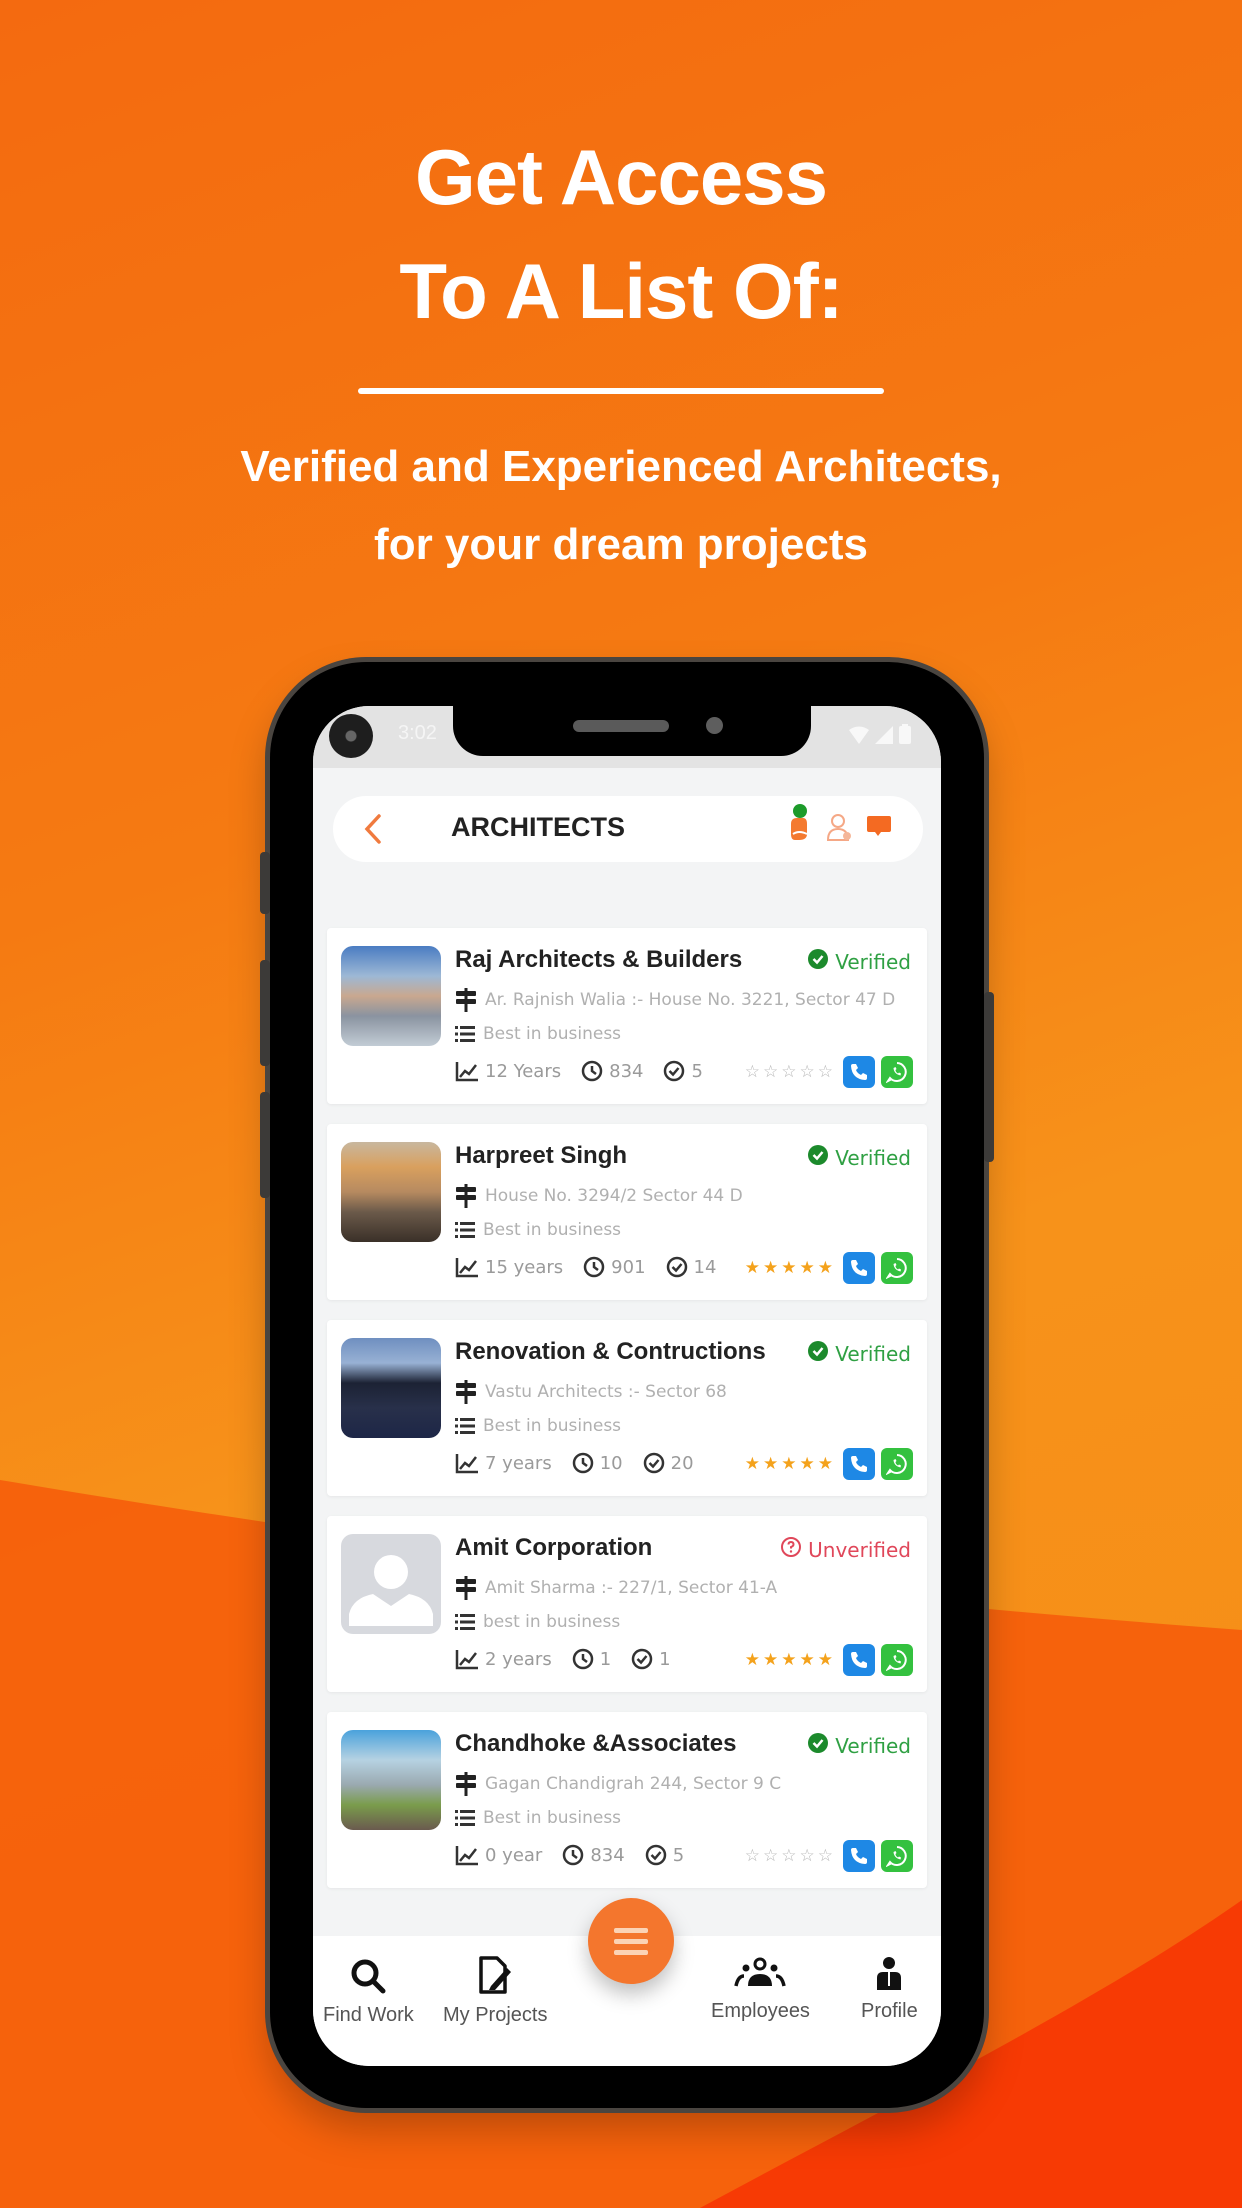 The width and height of the screenshot is (1242, 2208). I want to click on architect-name: Amit Corporation, so click(554, 1547).